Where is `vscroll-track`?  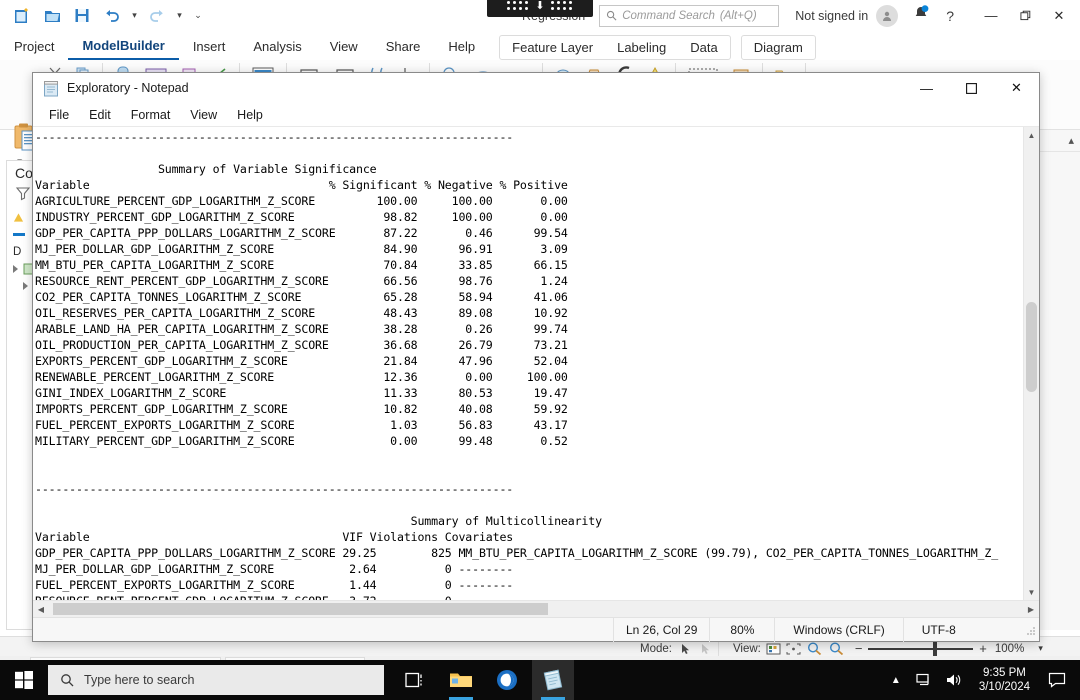 vscroll-track is located at coordinates (1031, 363).